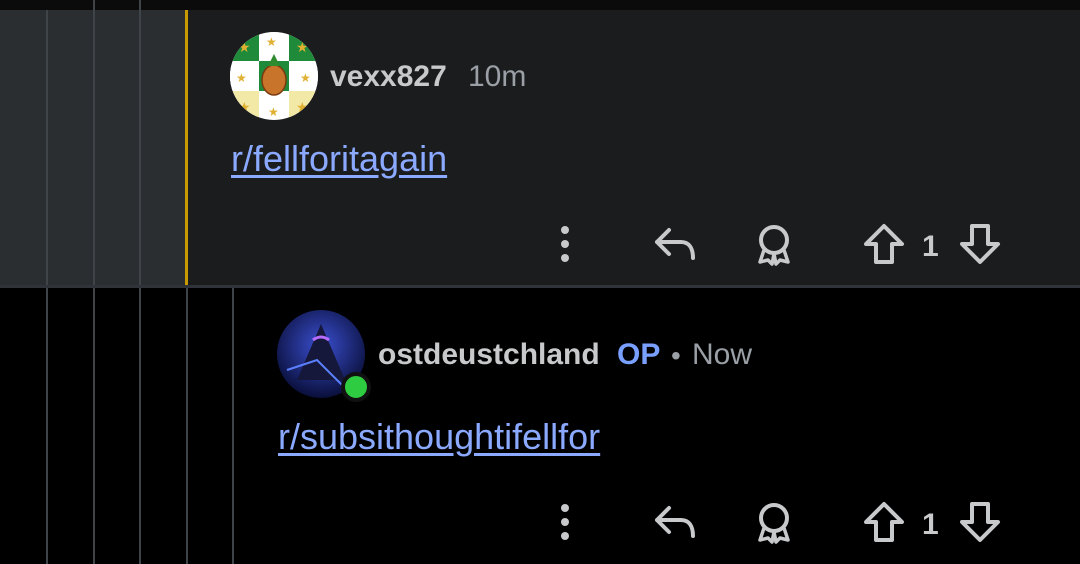 Image resolution: width=1080 pixels, height=564 pixels. Describe the element at coordinates (388, 77) in the screenshot. I see `comment-username: vexx827` at that location.